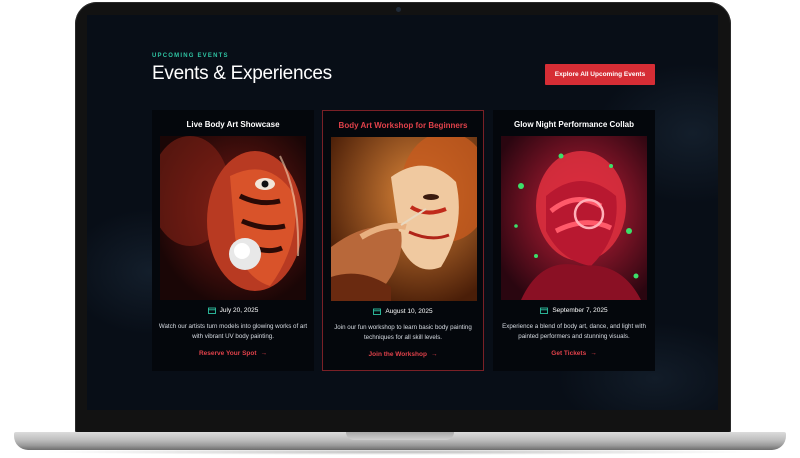 The image size is (800, 458). I want to click on event-date-text: July 20, 2025, so click(239, 310).